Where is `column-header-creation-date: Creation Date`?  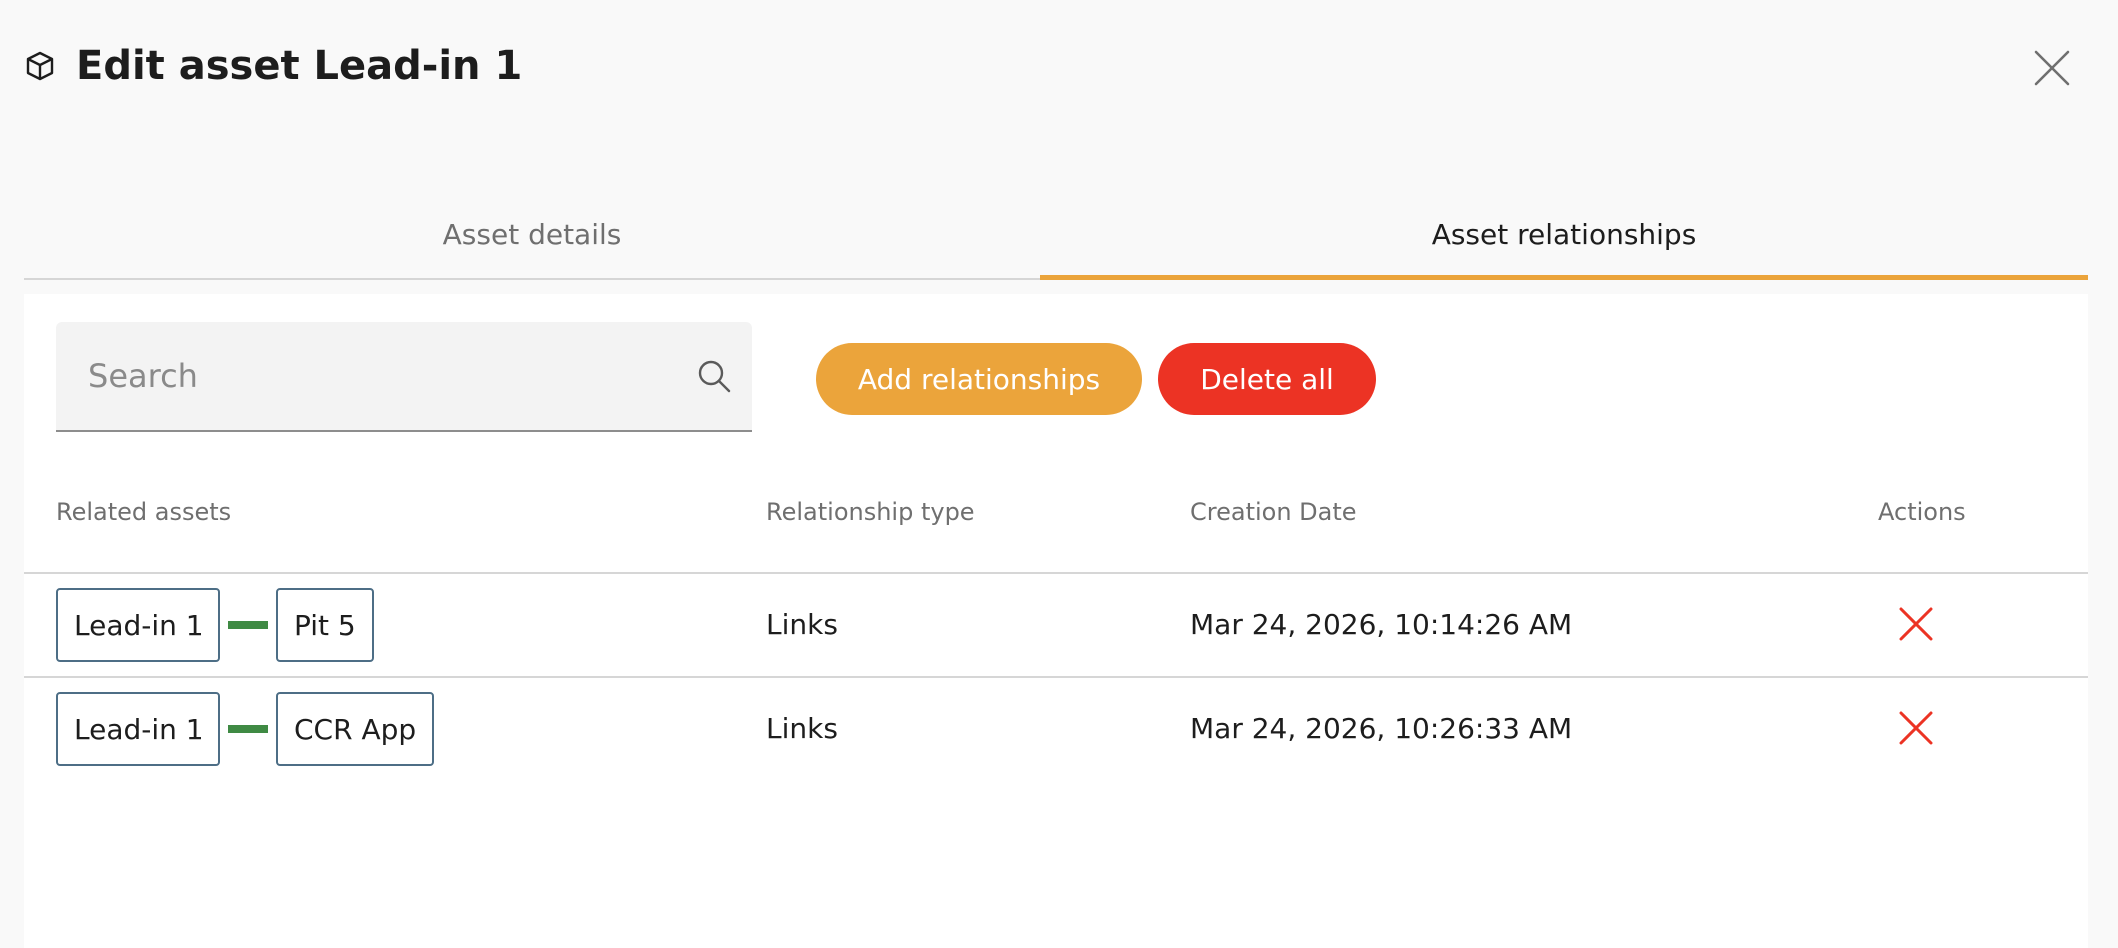
column-header-creation-date: Creation Date is located at coordinates (1273, 512).